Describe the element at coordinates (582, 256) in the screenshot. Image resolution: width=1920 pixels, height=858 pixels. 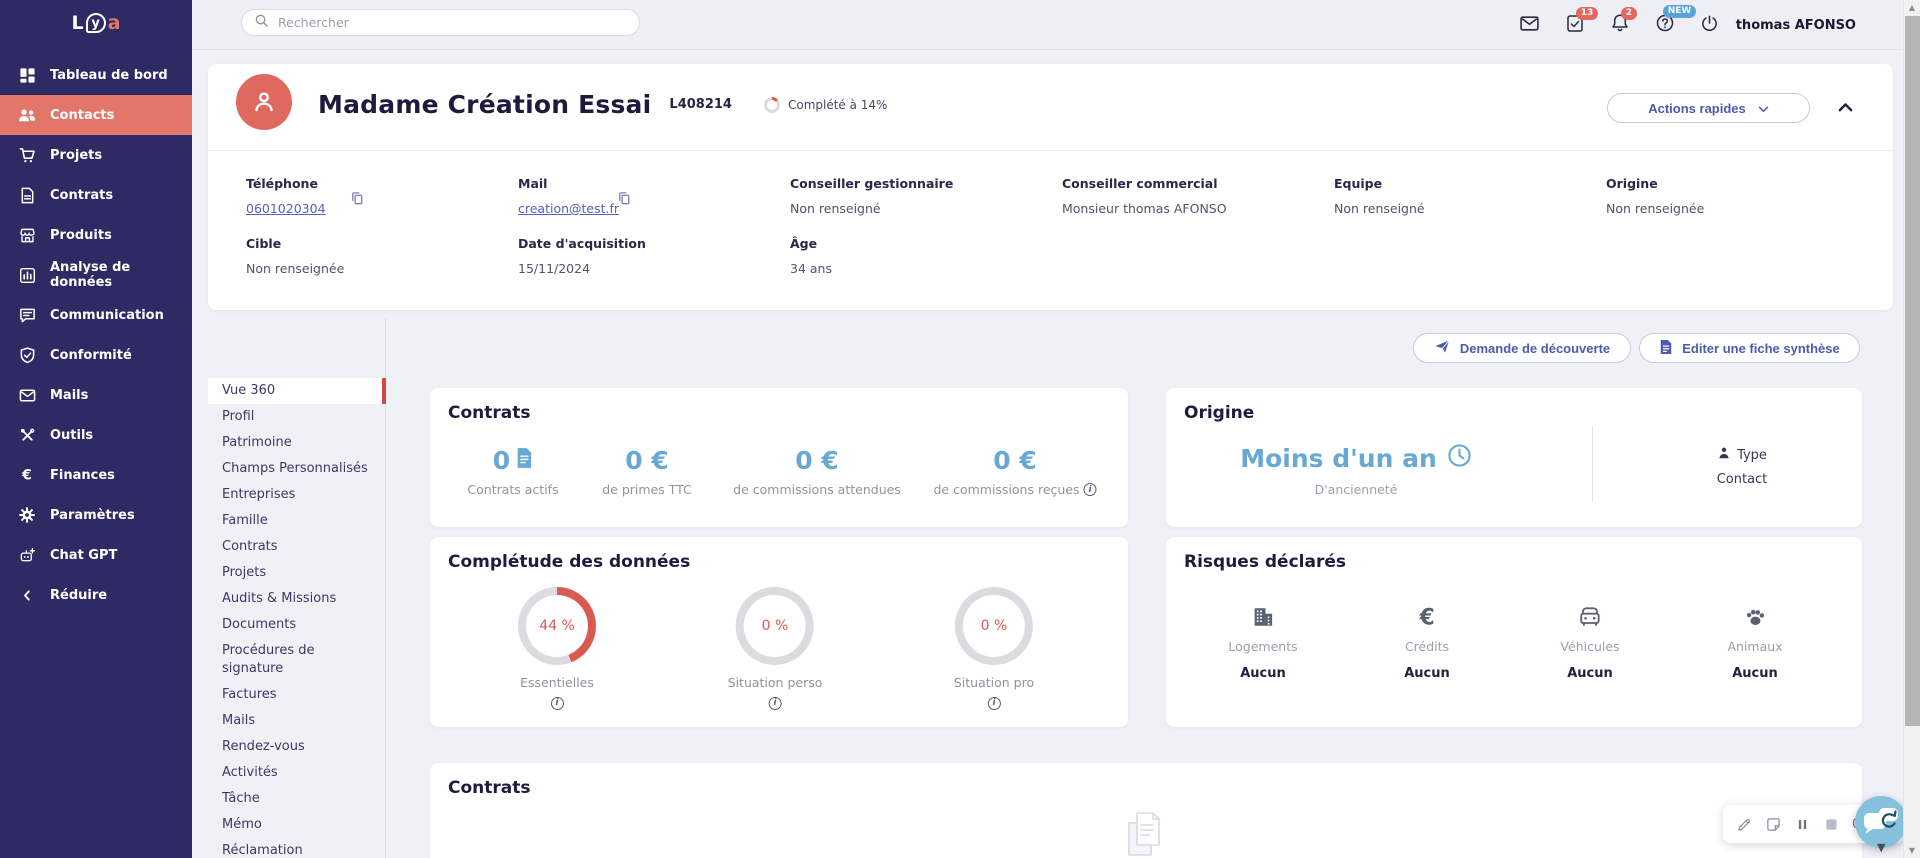
I see `field-date-acquisition: Date d'acquisition 15/11/2024` at that location.